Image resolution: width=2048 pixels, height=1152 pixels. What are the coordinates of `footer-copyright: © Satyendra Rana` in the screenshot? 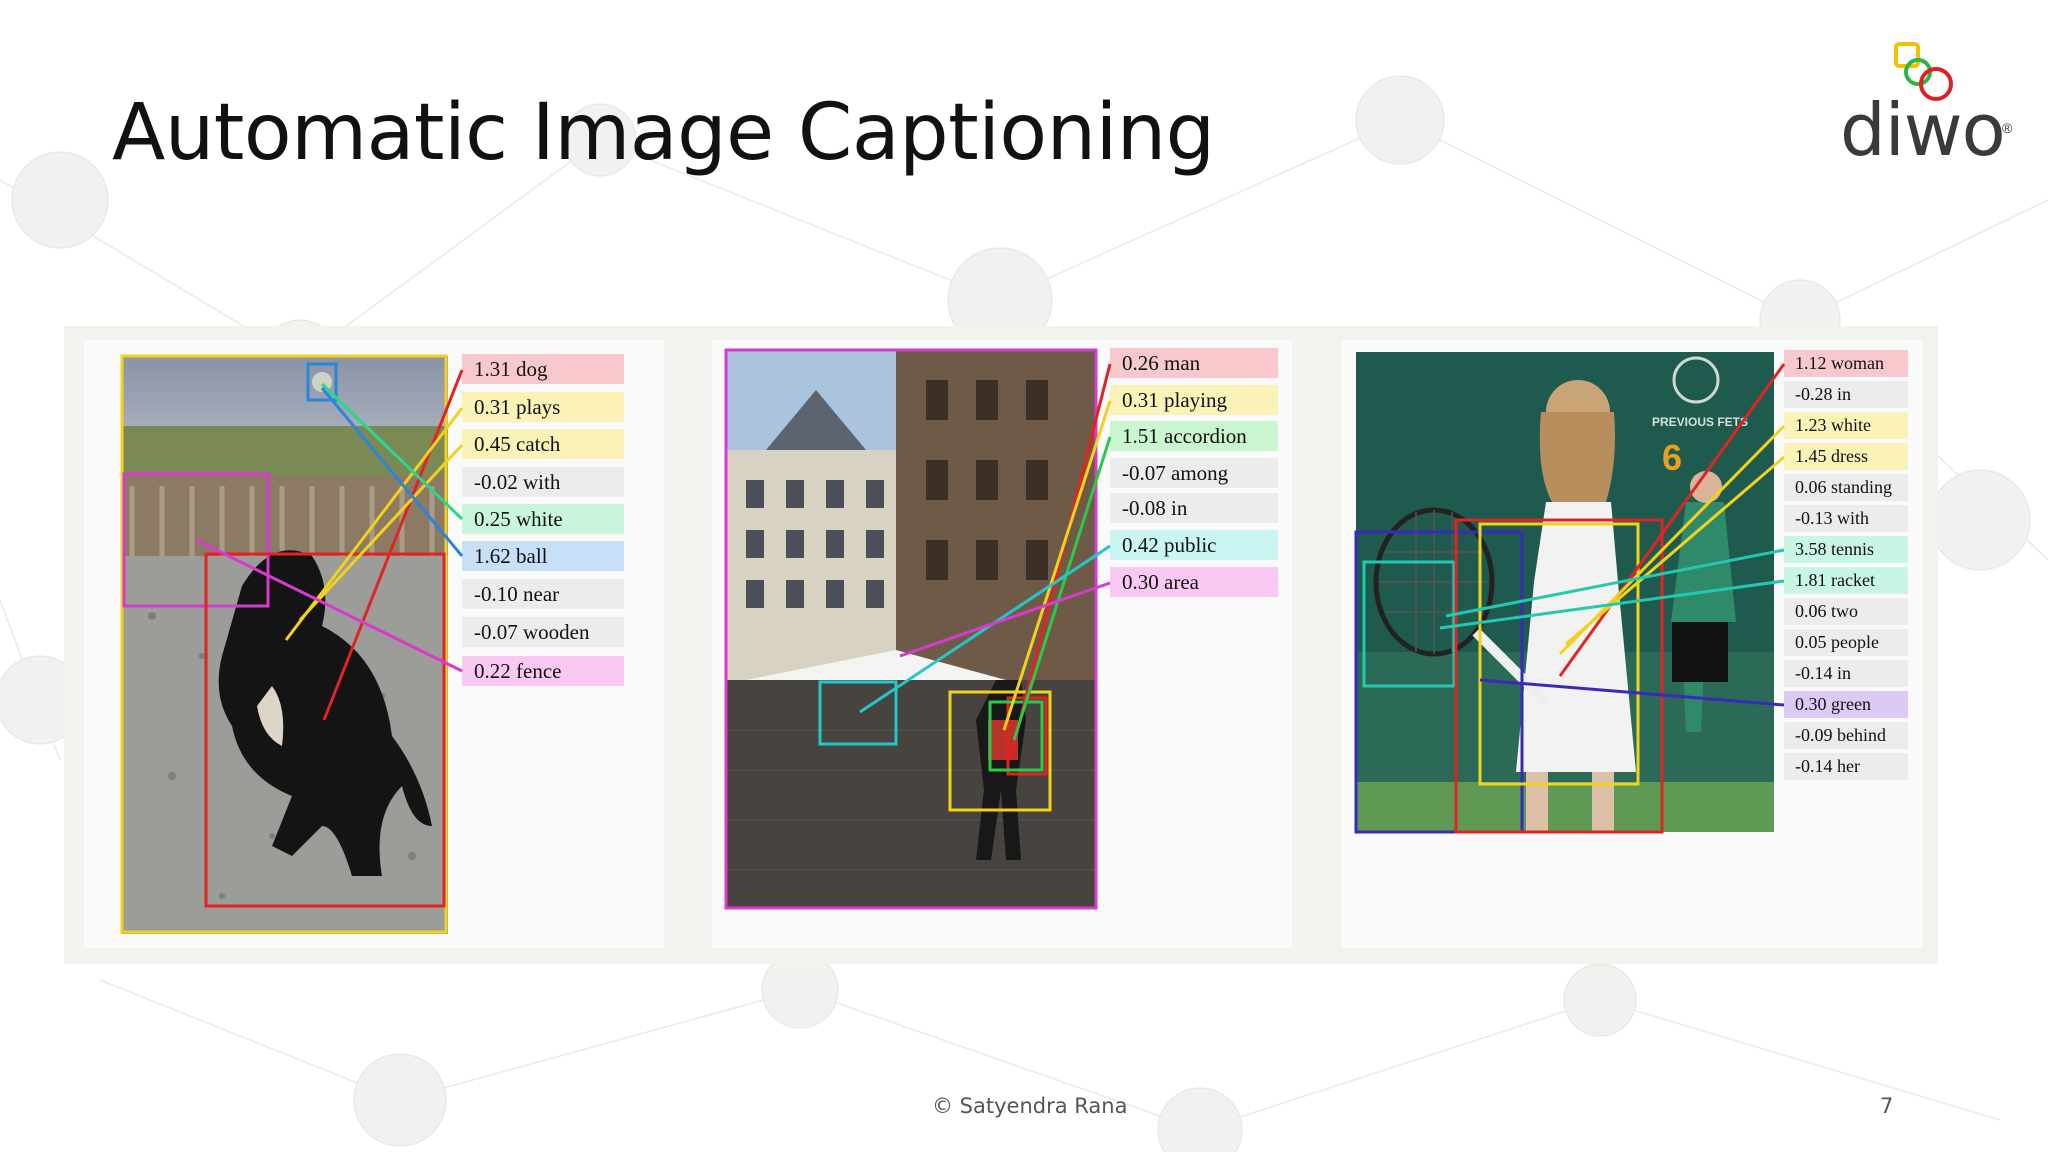 It's located at (1030, 1106).